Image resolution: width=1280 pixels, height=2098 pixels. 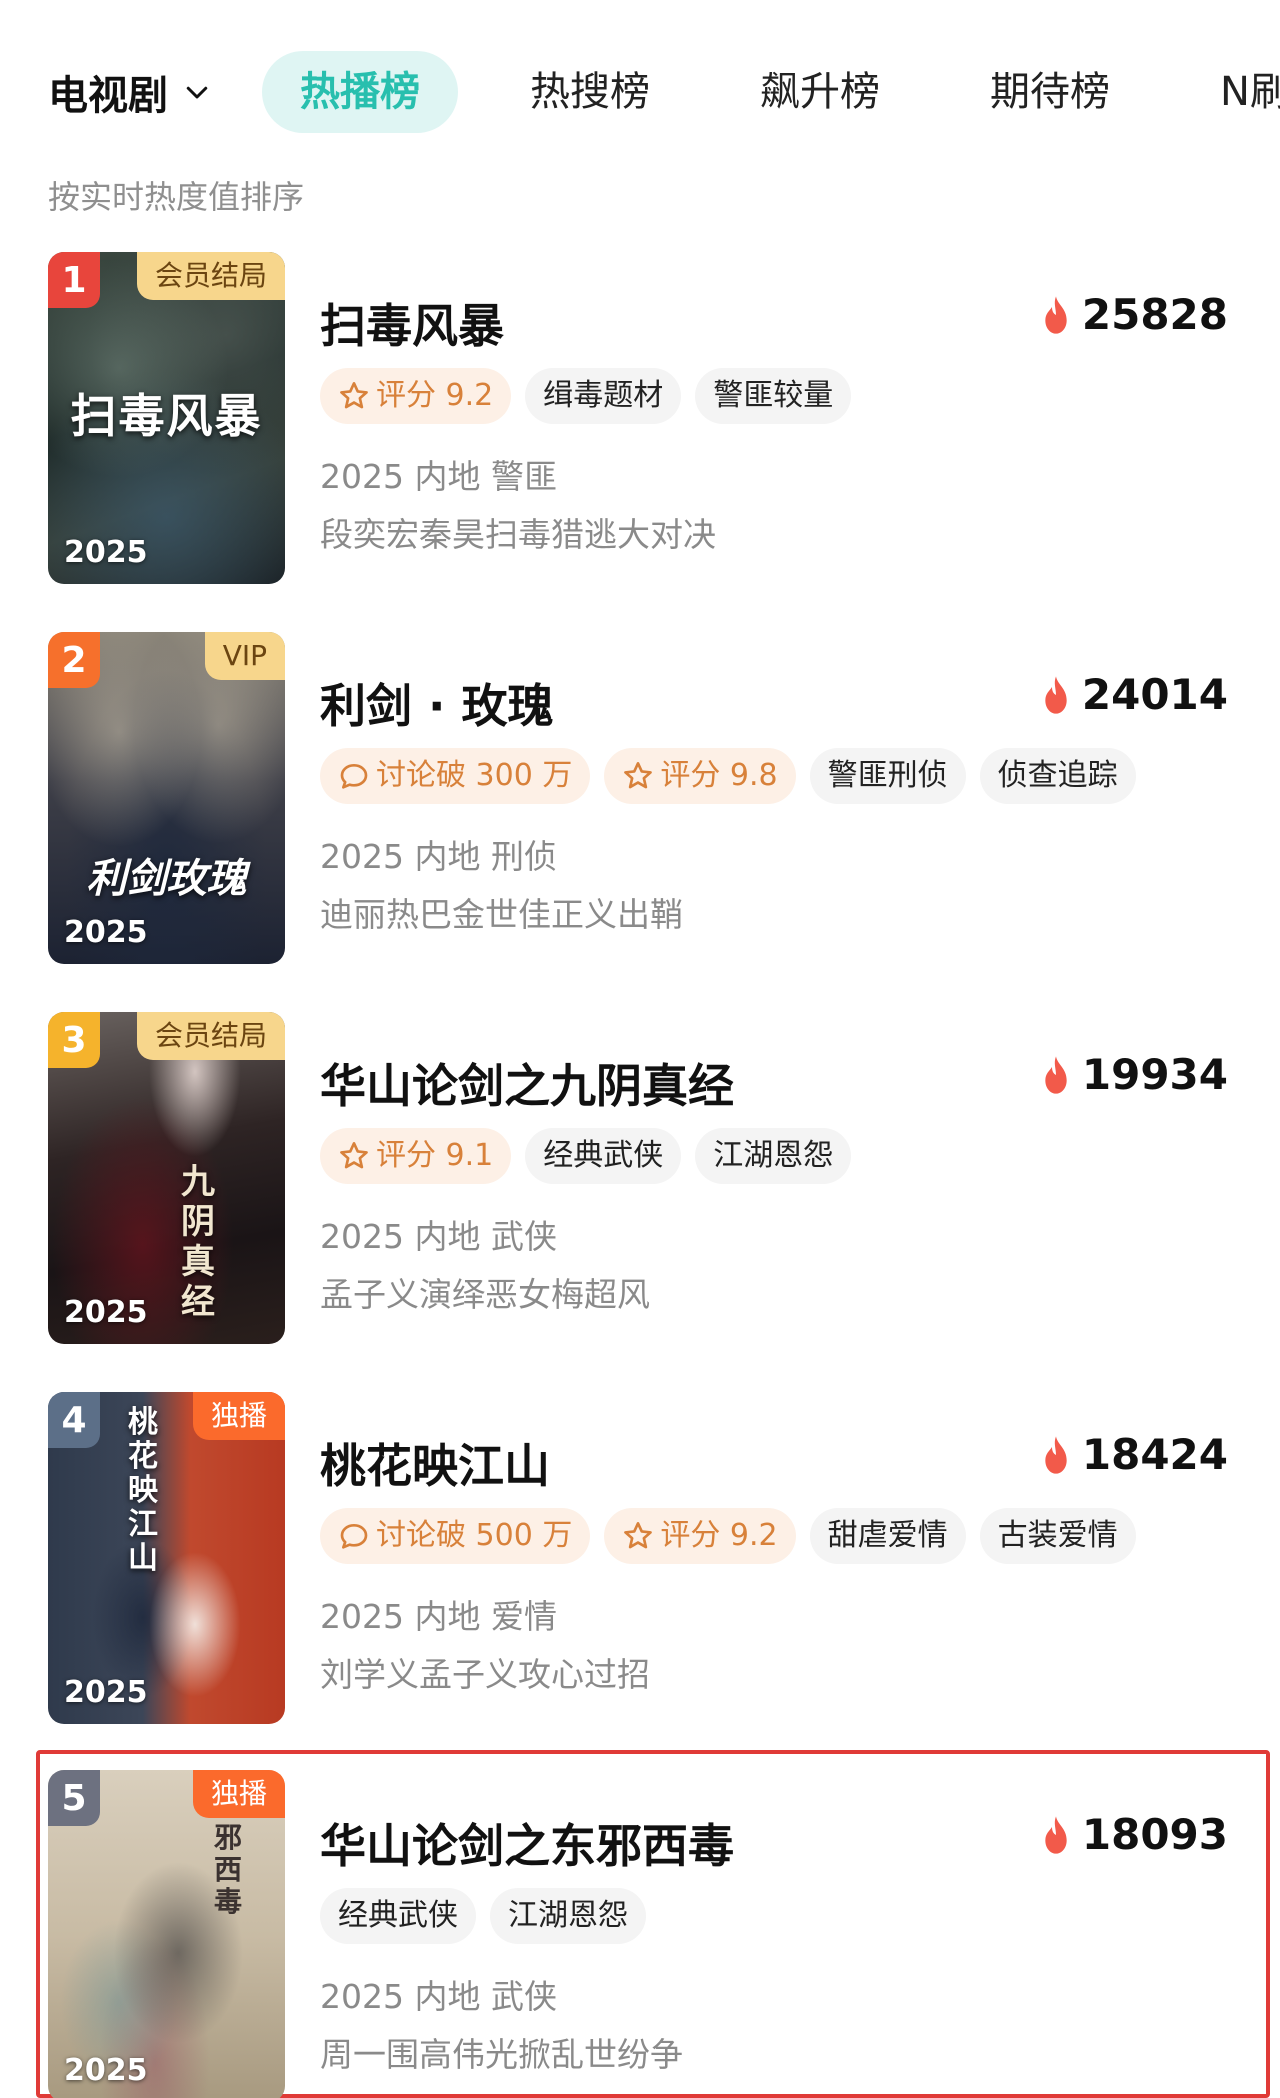 I want to click on heat-value: 24014, so click(x=1154, y=694).